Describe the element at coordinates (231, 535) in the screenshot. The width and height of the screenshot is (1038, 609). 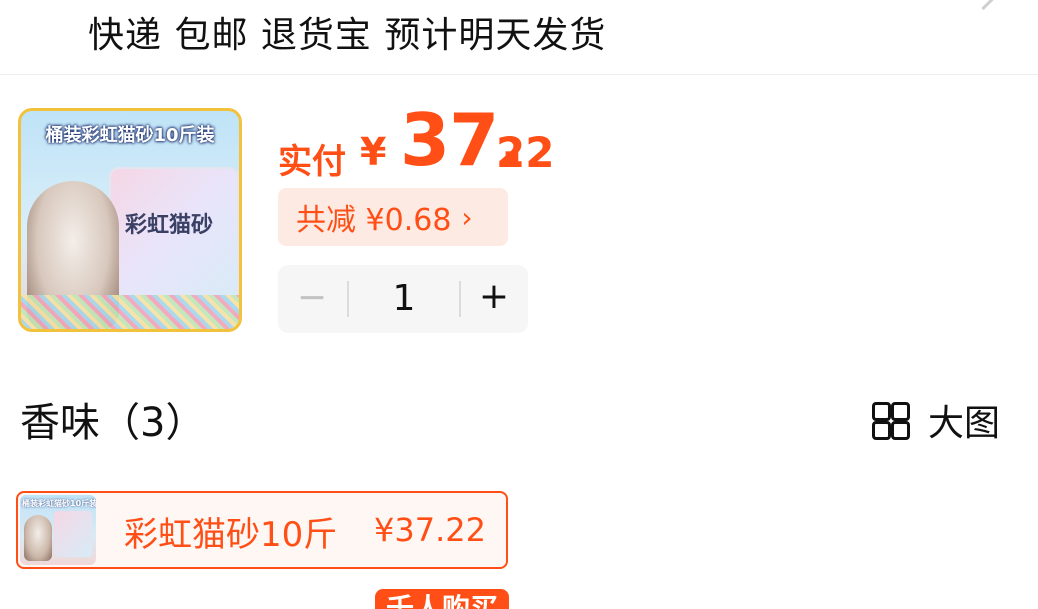
I see `variant-name: 彩虹猫砂10斤` at that location.